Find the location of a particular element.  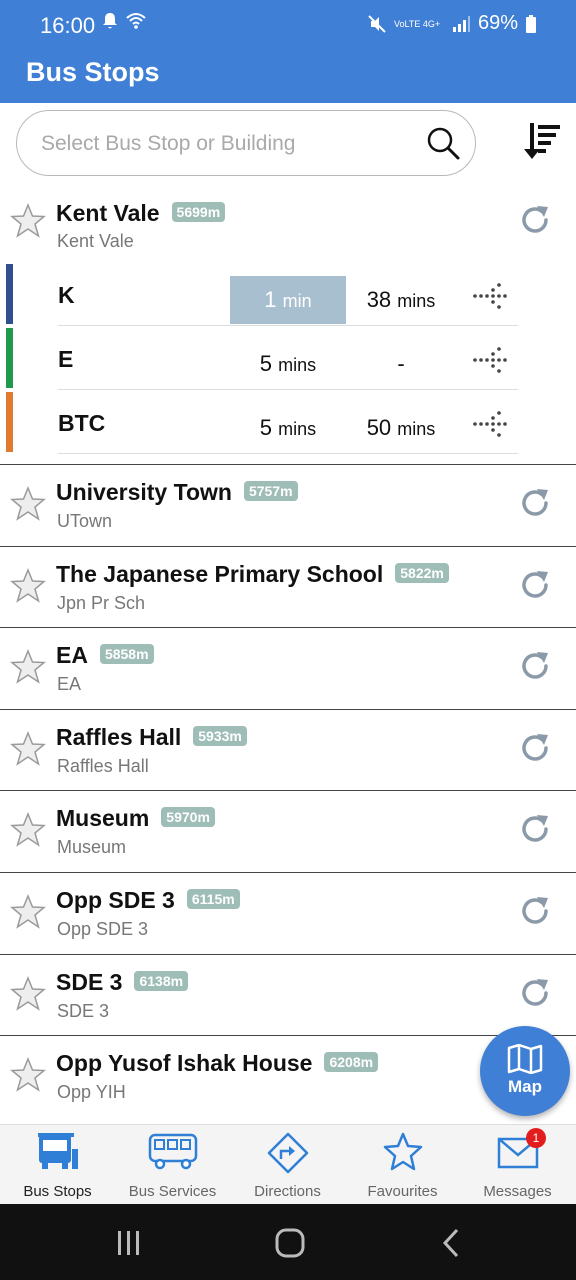

nav-label: Messages is located at coordinates (517, 1191).